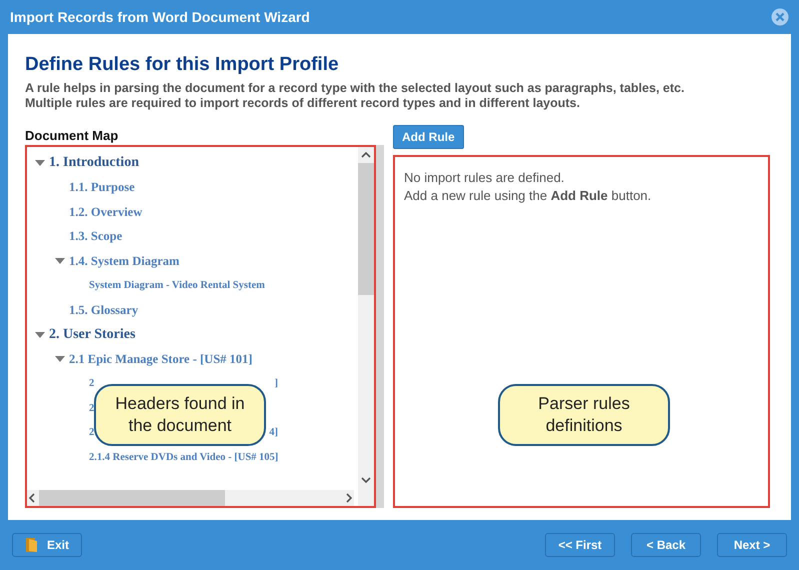 The width and height of the screenshot is (799, 570). Describe the element at coordinates (349, 498) in the screenshot. I see `scroll-right-icon` at that location.